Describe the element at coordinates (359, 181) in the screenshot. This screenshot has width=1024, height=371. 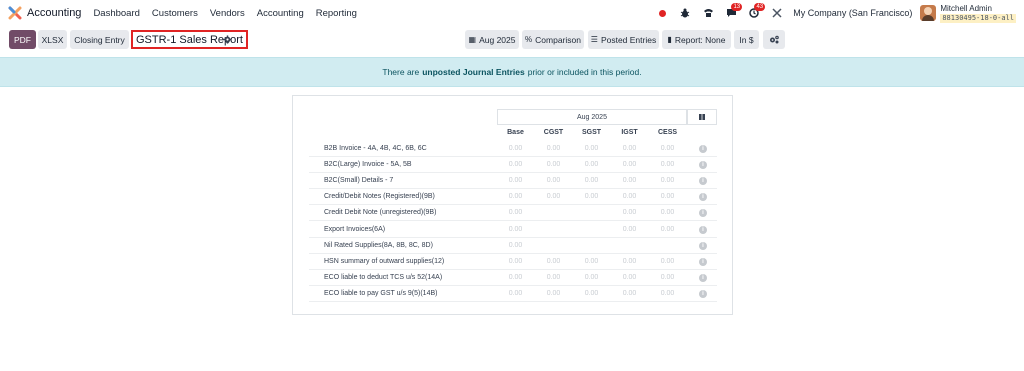
I see `report-row-label: B2C(Small) Details - 7` at that location.